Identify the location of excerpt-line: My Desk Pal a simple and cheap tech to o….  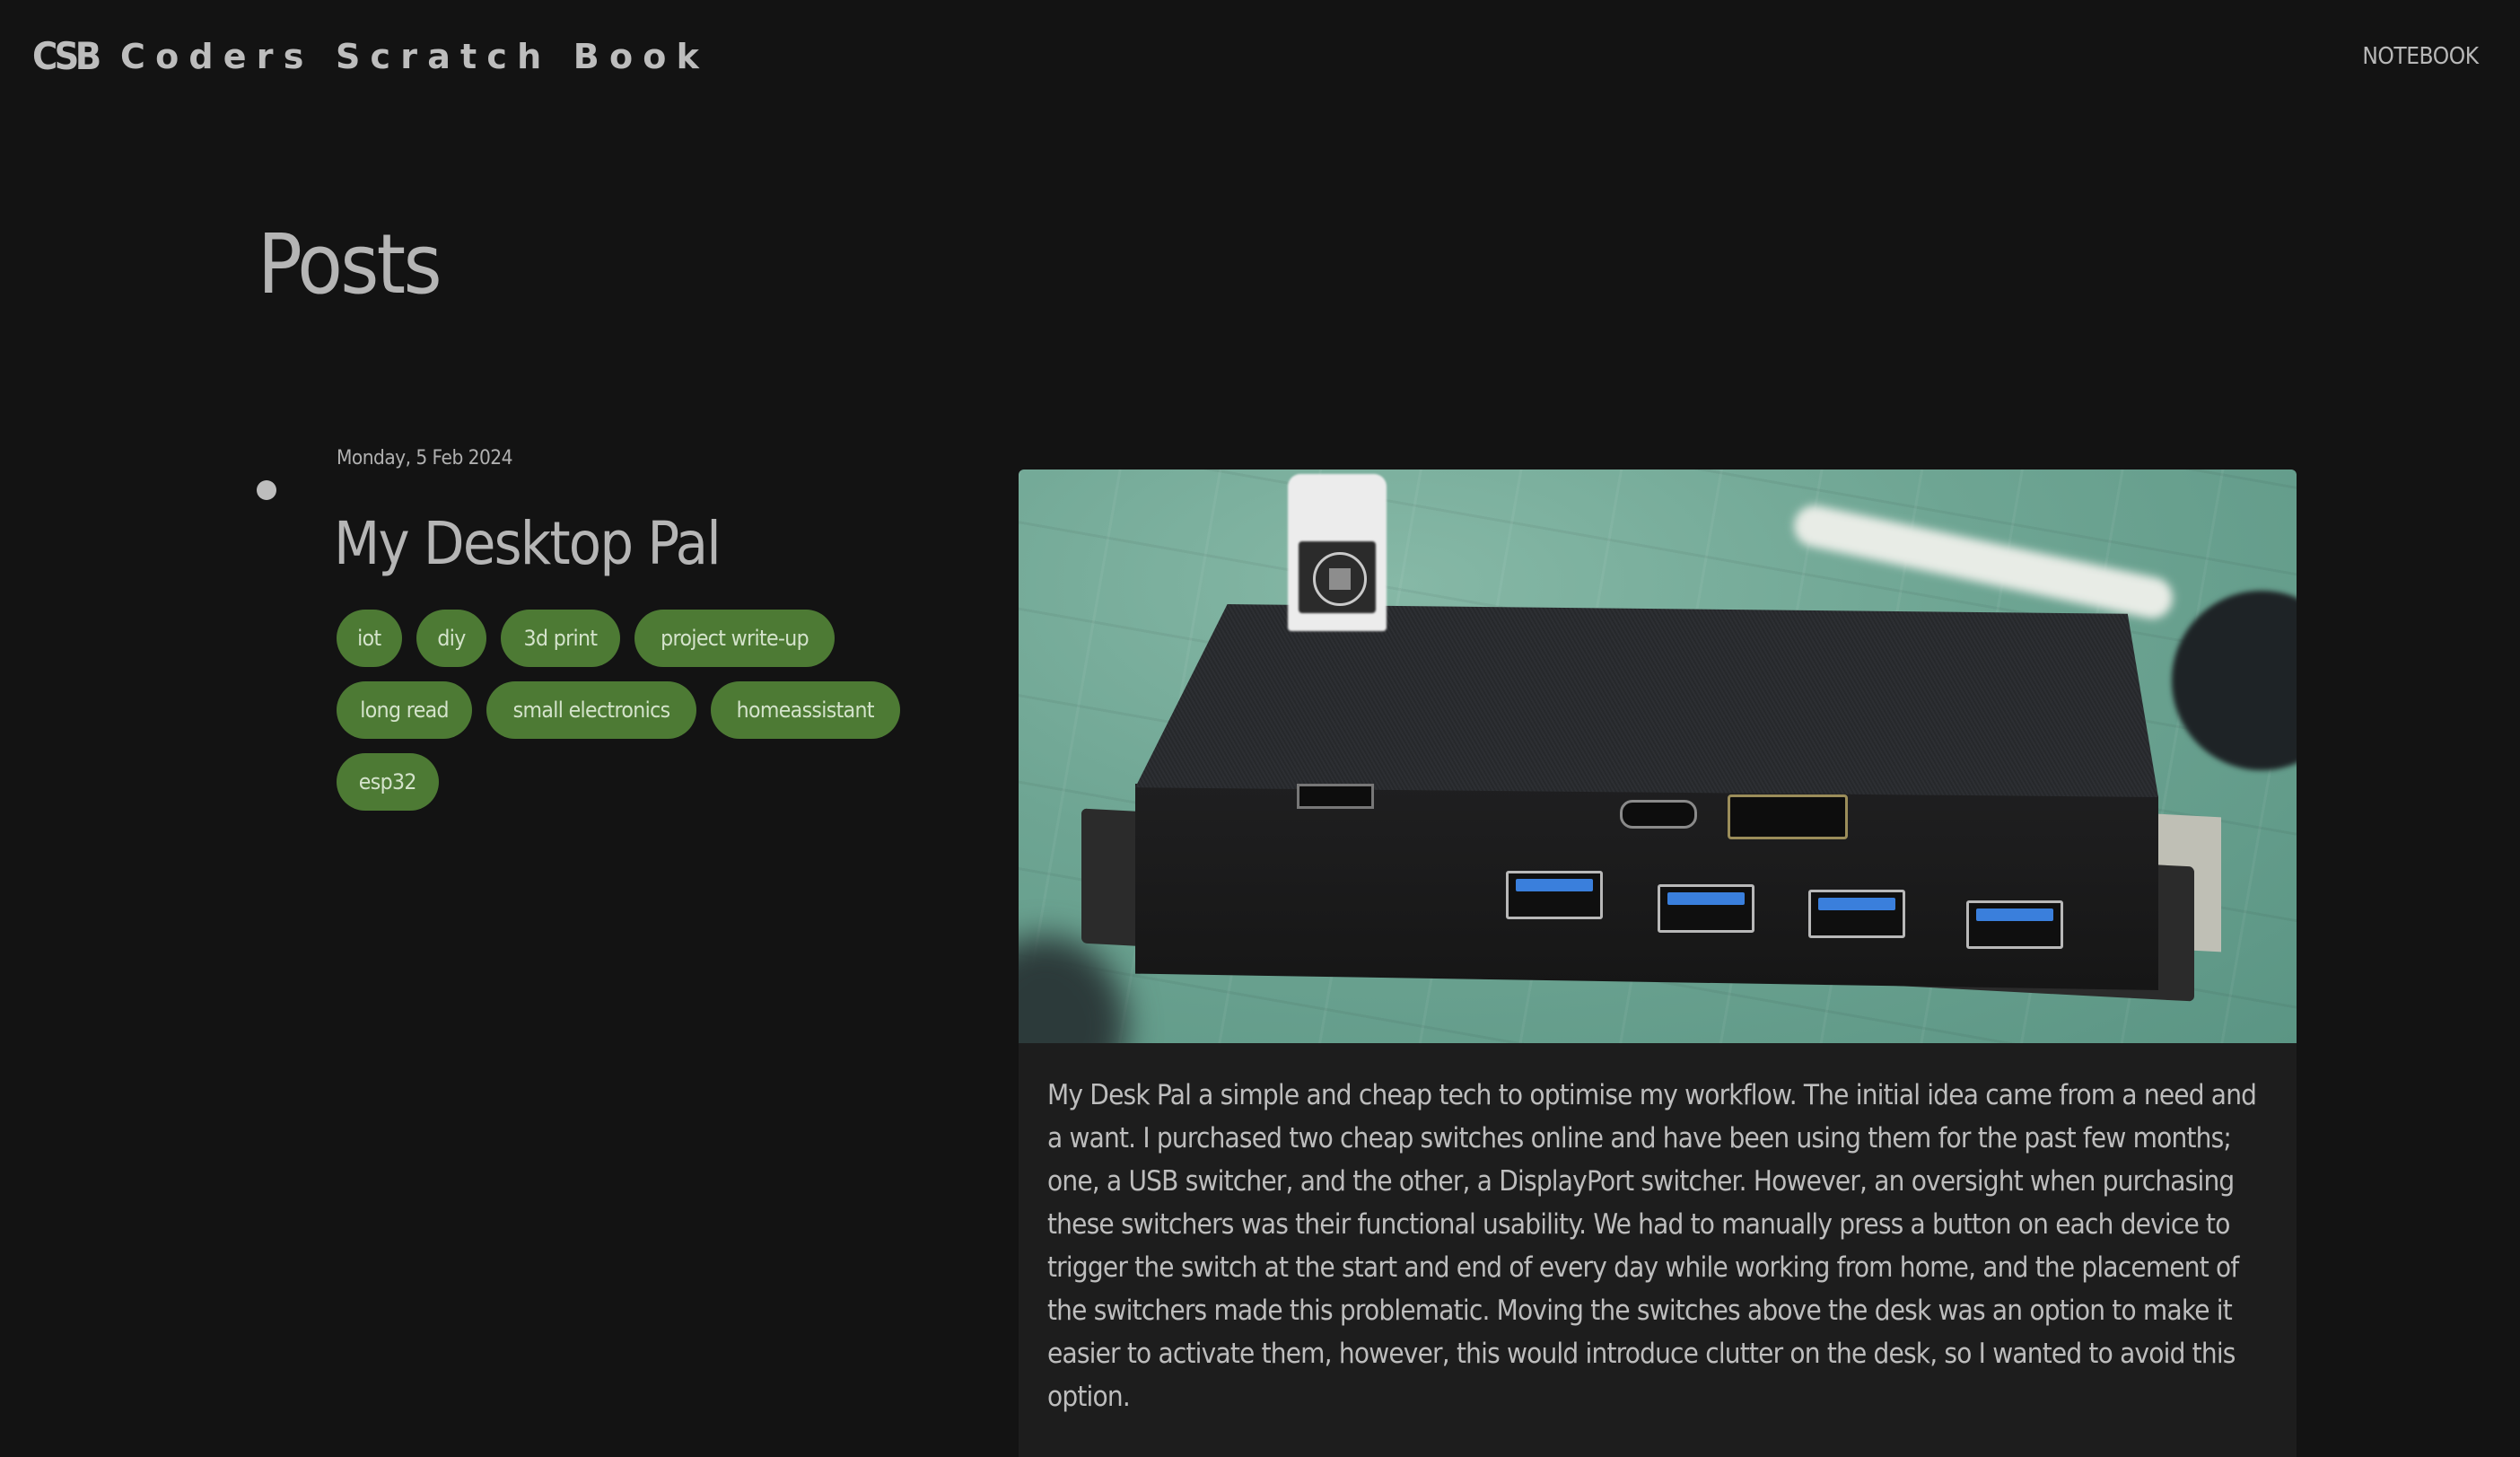
(1652, 1095).